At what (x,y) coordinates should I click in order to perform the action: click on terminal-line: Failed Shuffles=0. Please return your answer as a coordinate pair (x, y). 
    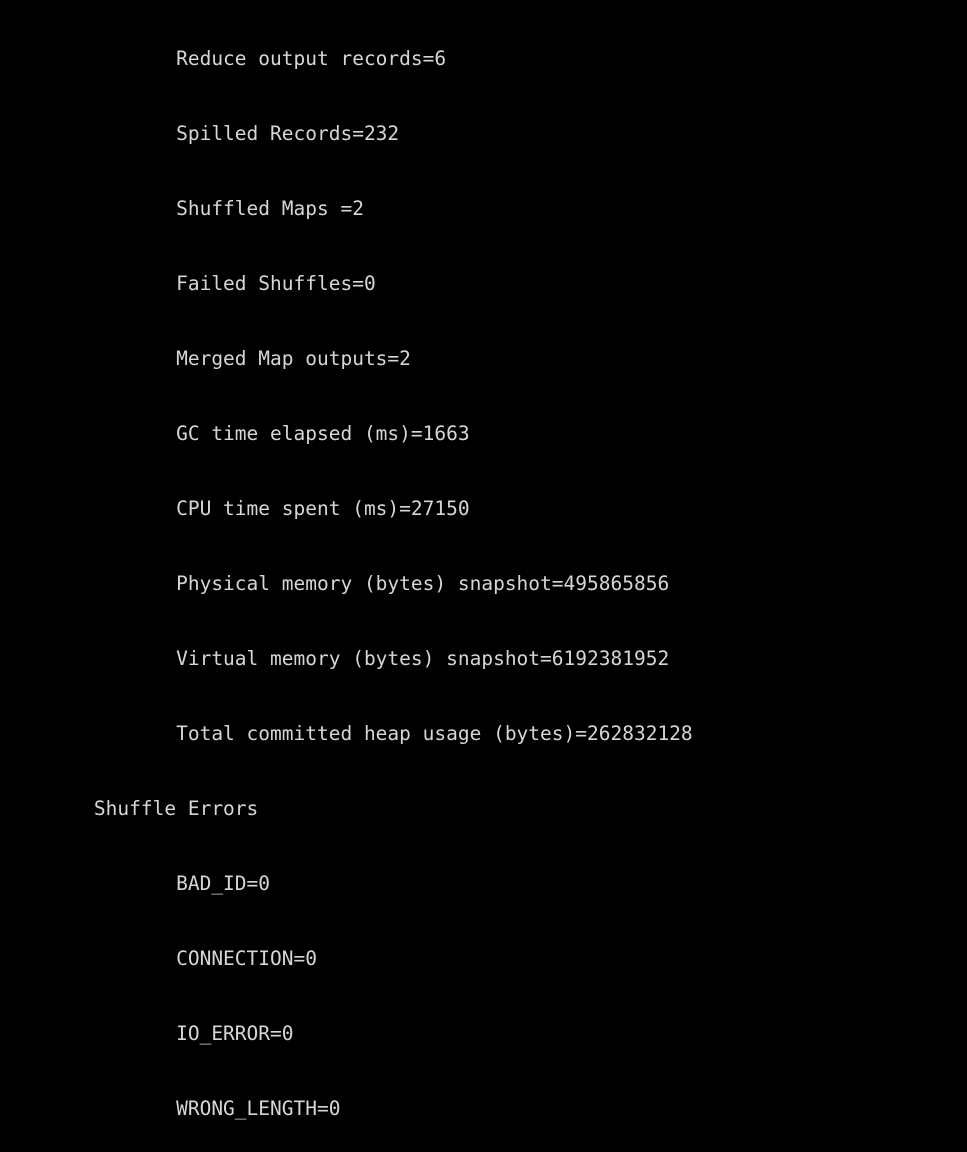
    Looking at the image, I should click on (188, 283).